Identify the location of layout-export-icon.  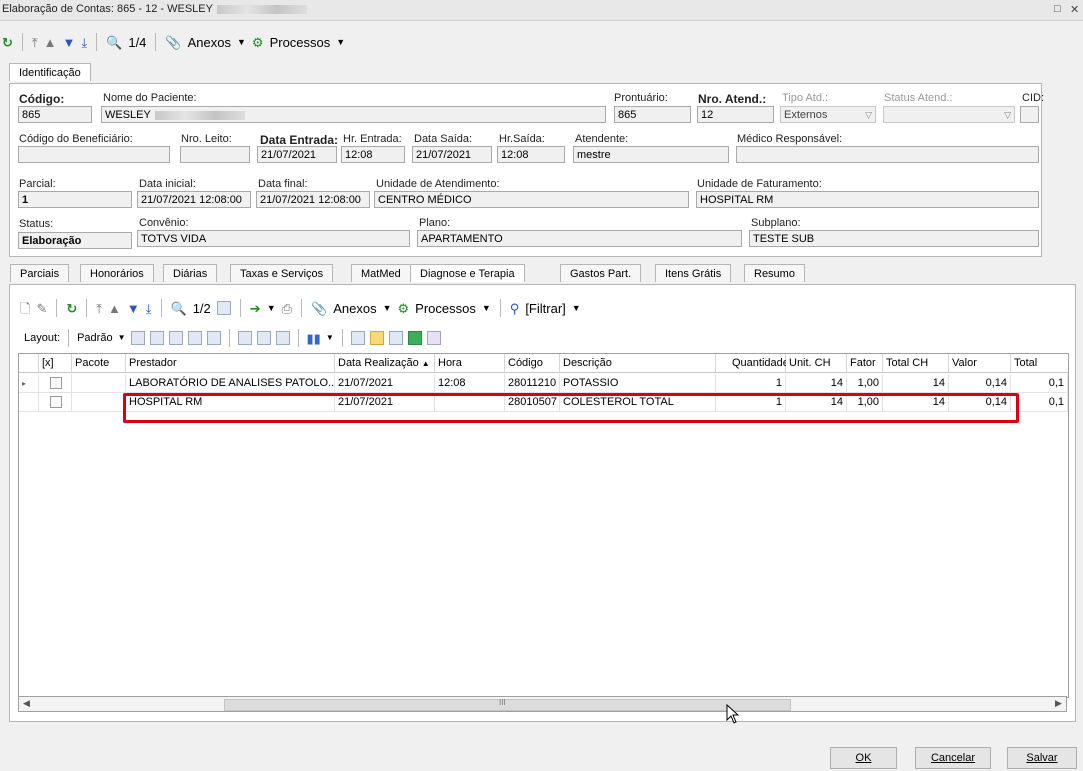
(213, 338).